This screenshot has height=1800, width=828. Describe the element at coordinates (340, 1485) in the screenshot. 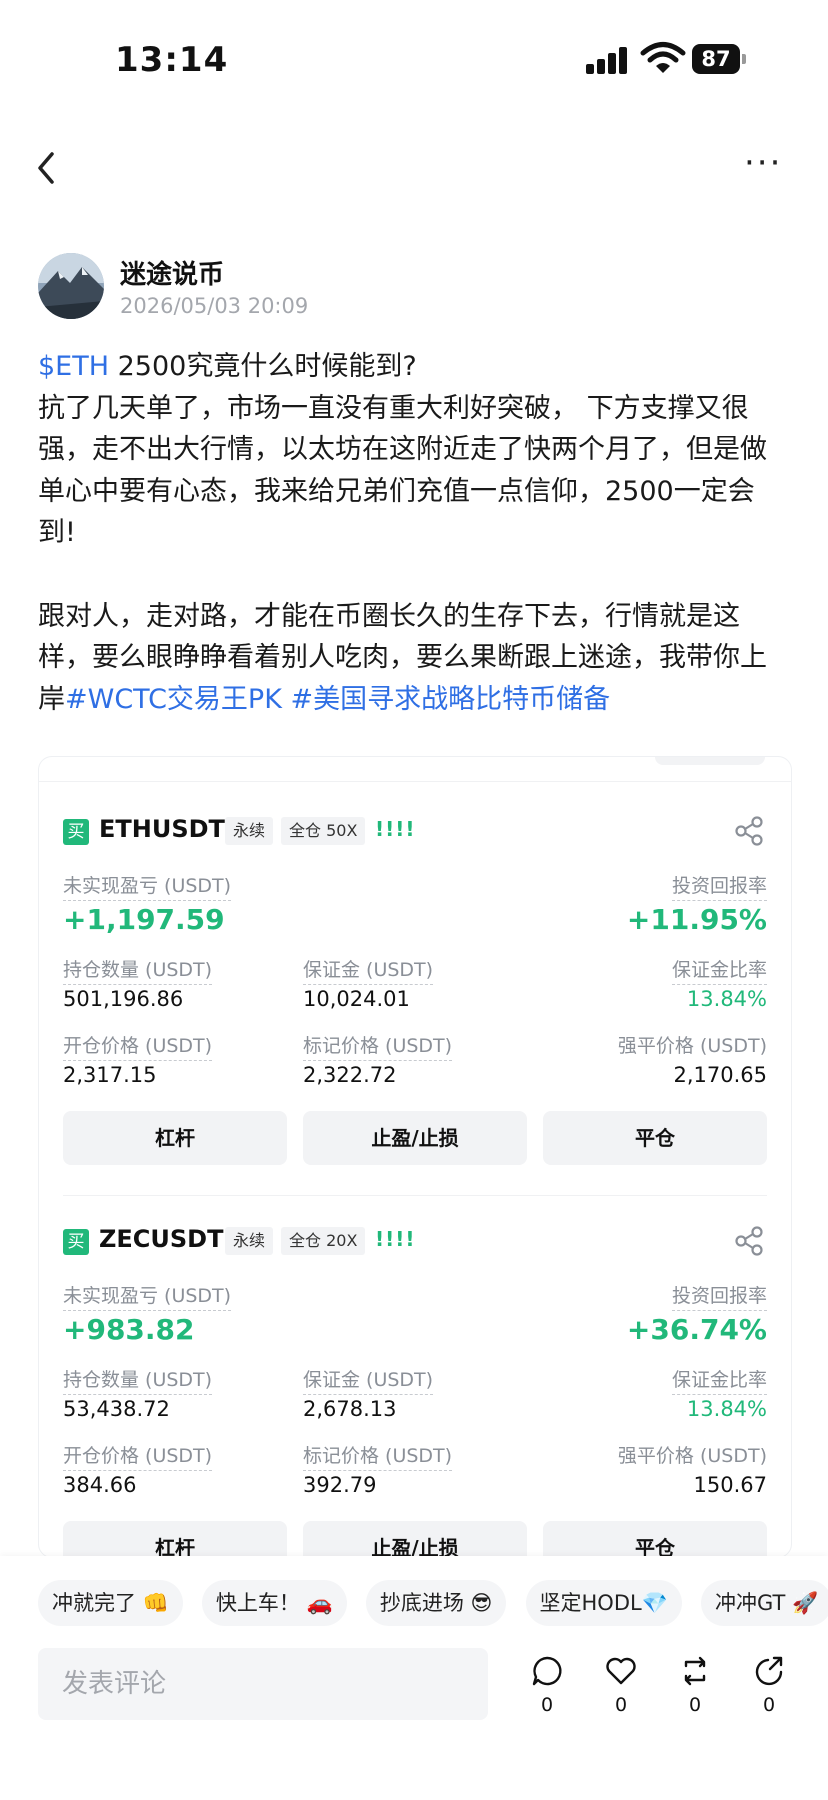

I see `mark-price-value: 392.79` at that location.